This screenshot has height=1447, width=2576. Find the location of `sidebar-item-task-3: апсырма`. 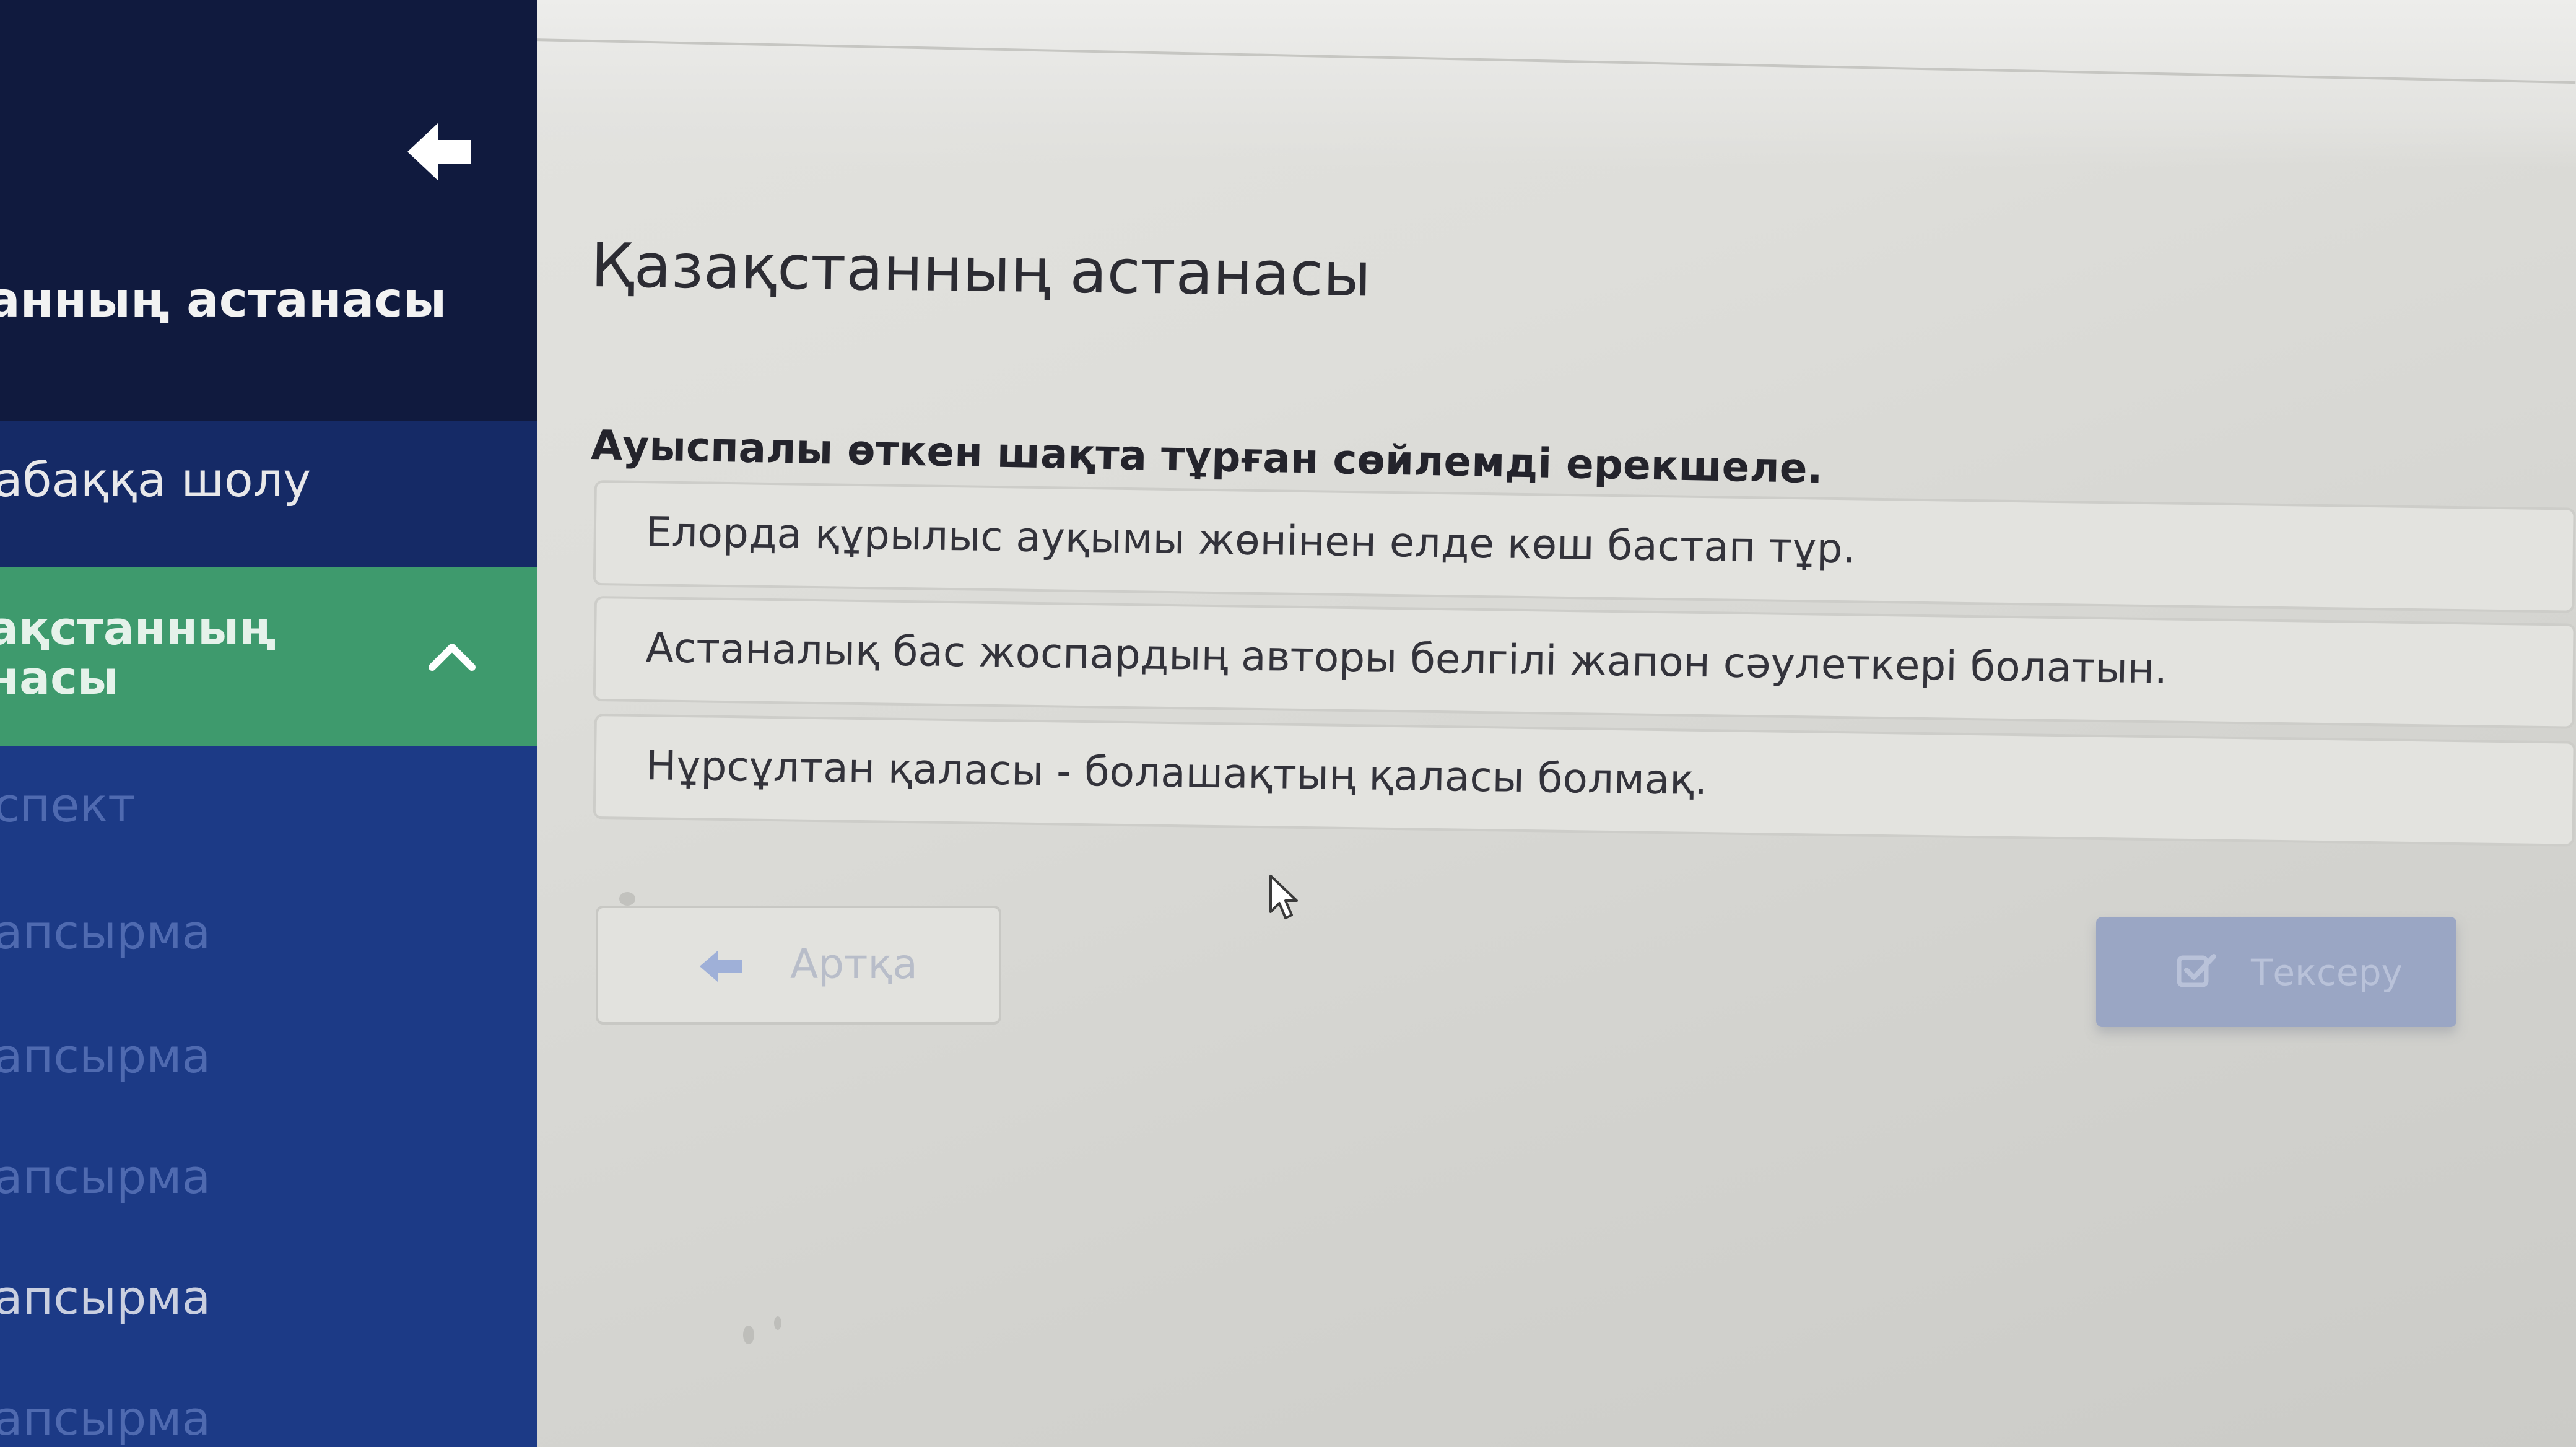

sidebar-item-task-3: апсырма is located at coordinates (105, 1176).